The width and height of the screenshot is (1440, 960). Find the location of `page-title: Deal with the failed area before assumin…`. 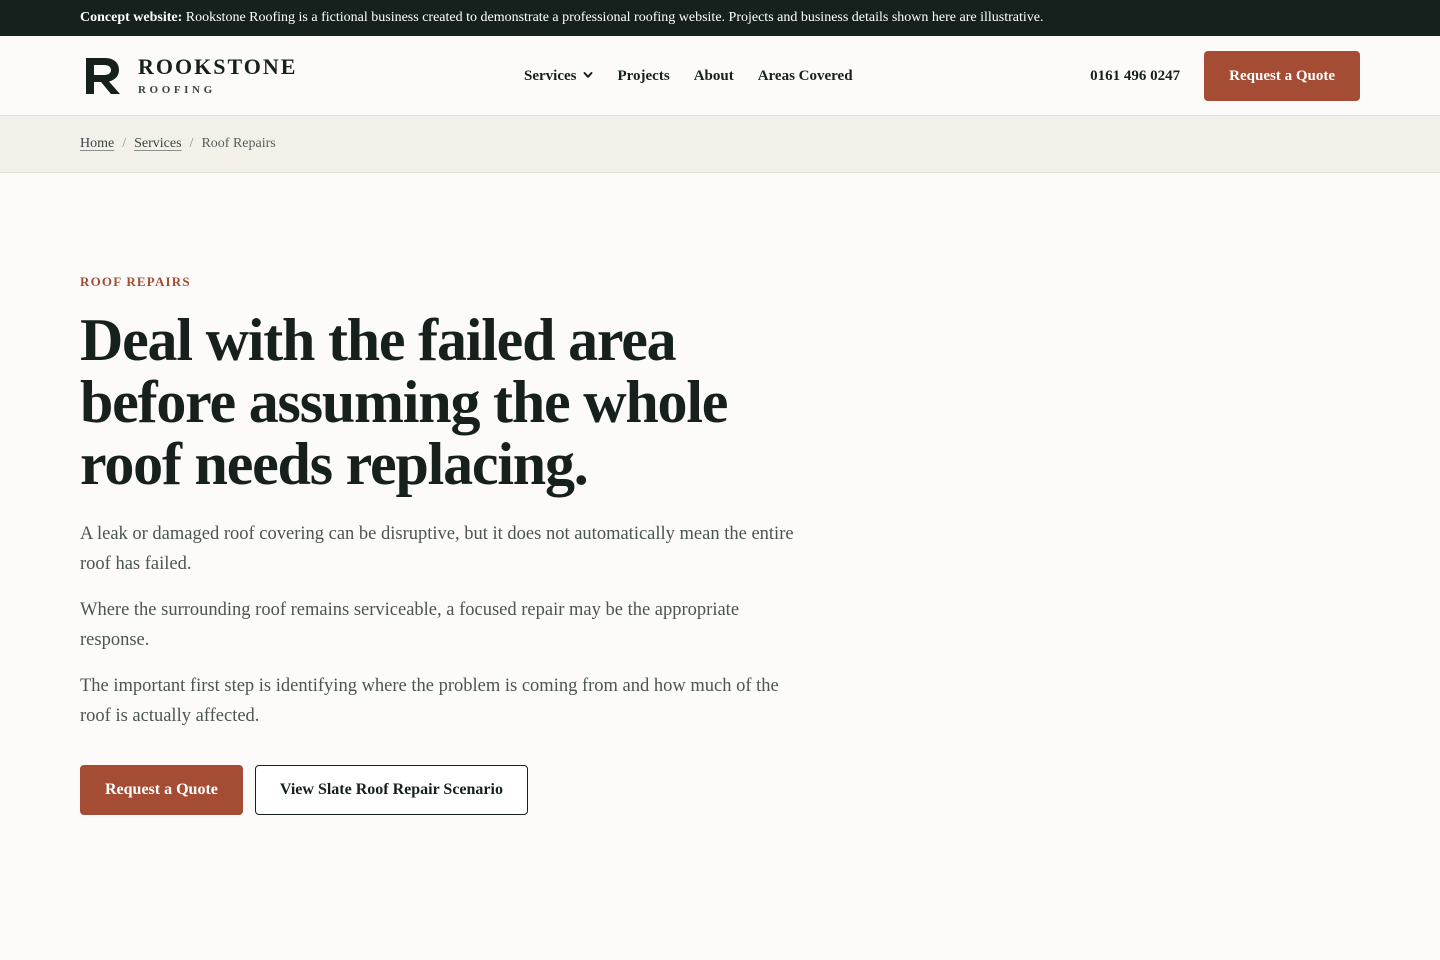

page-title: Deal with the failed area before assumin… is located at coordinates (404, 402).